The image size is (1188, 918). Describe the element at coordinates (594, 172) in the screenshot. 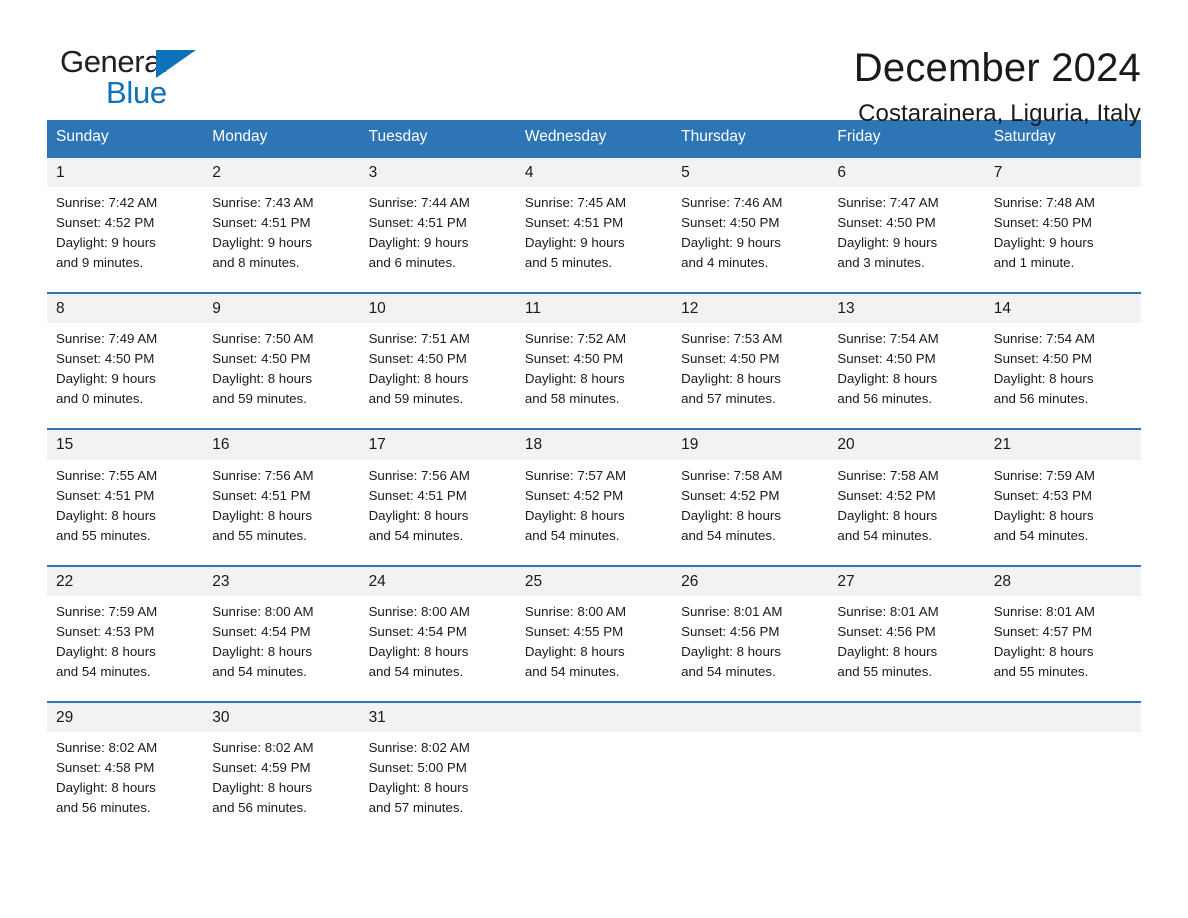

I see `day-number: 4` at that location.